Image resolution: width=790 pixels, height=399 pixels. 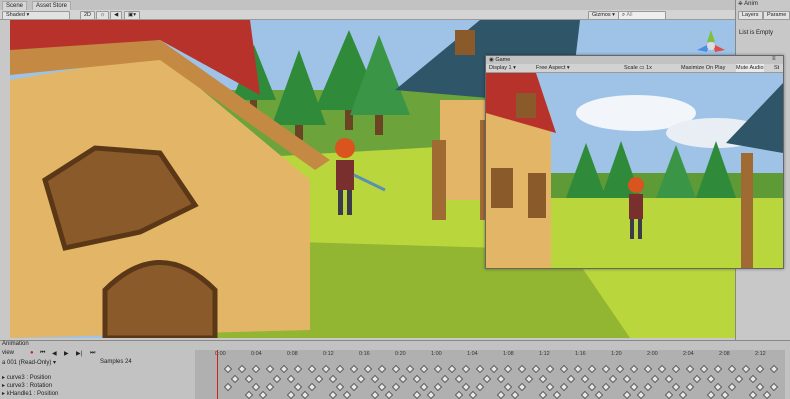 I want to click on stats-toggle: St, so click(x=776, y=68).